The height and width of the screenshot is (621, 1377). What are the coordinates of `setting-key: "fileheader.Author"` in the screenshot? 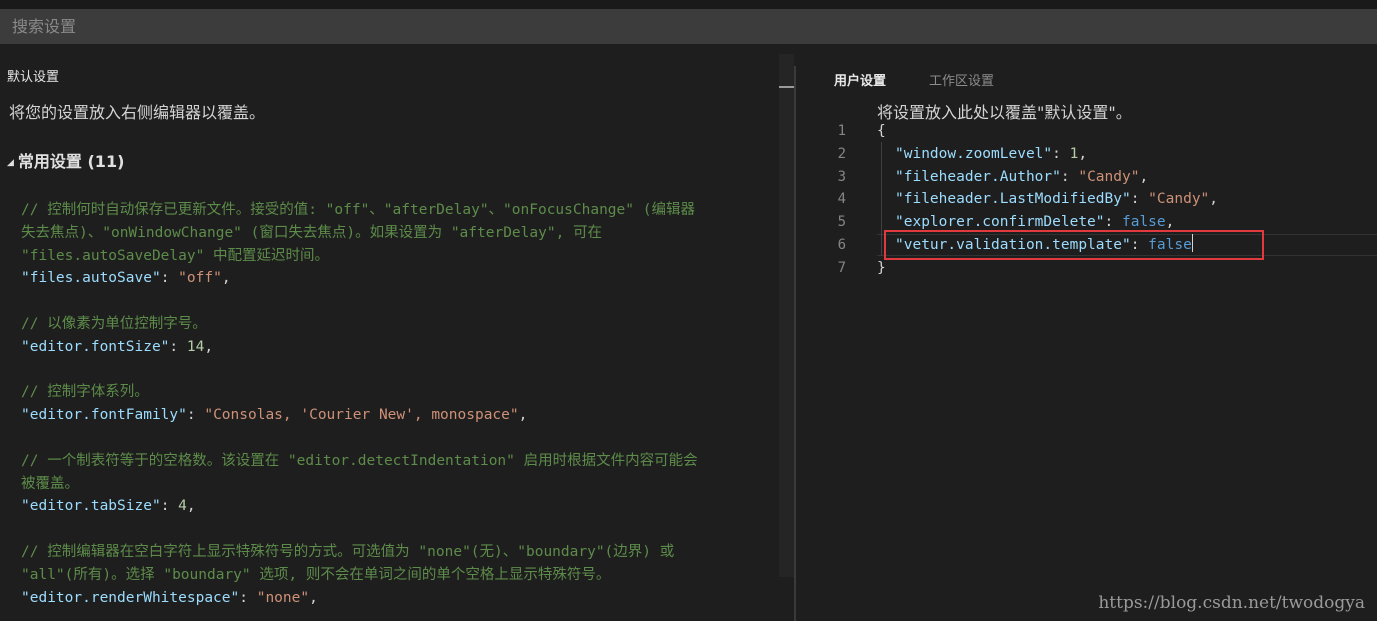 It's located at (978, 176).